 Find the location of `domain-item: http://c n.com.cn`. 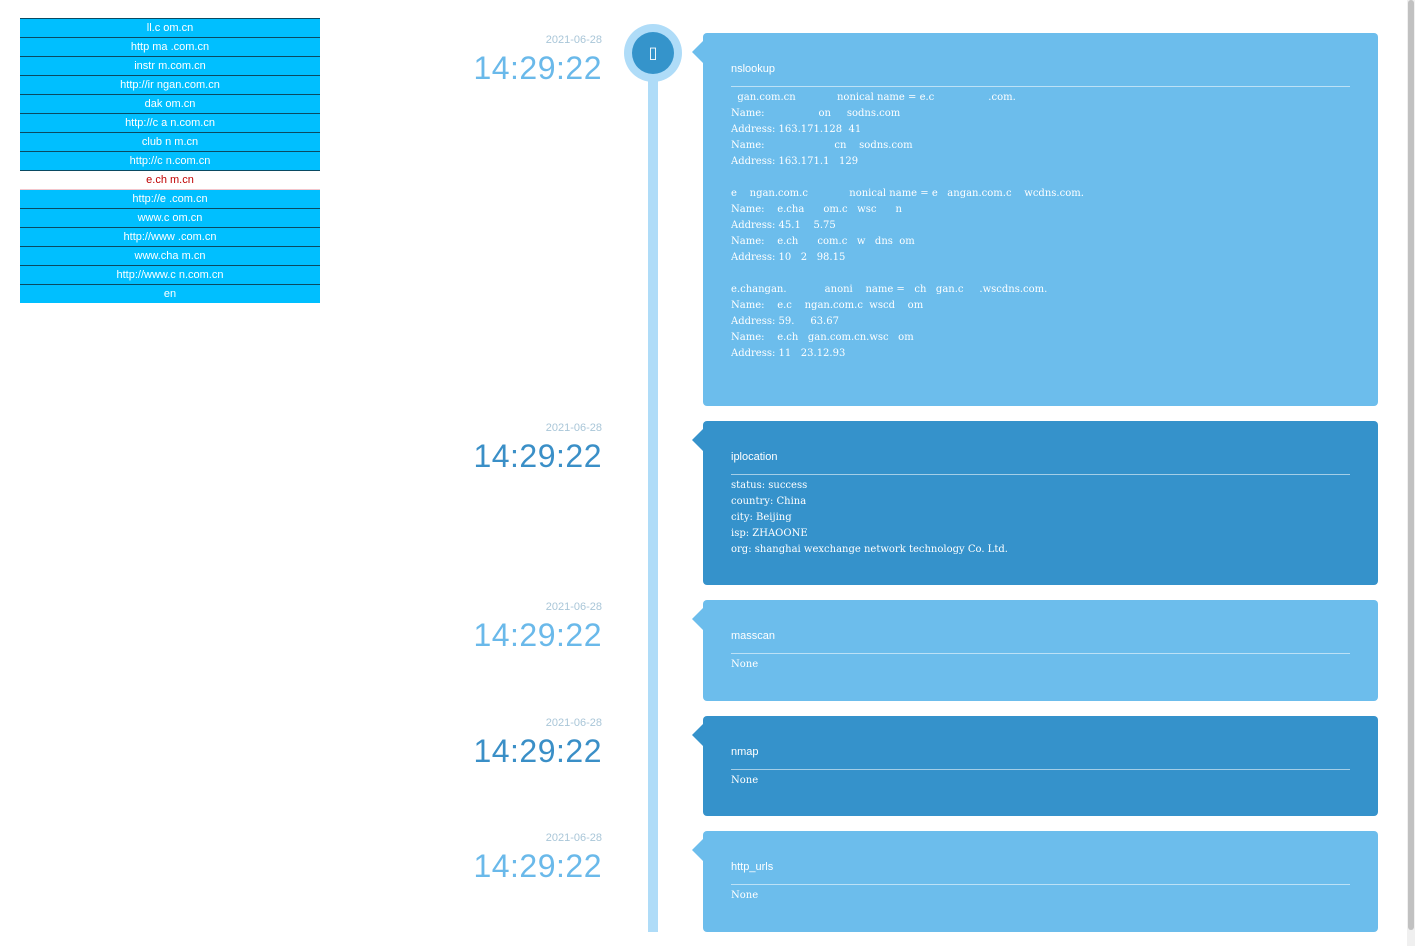

domain-item: http://c n.com.cn is located at coordinates (170, 161).